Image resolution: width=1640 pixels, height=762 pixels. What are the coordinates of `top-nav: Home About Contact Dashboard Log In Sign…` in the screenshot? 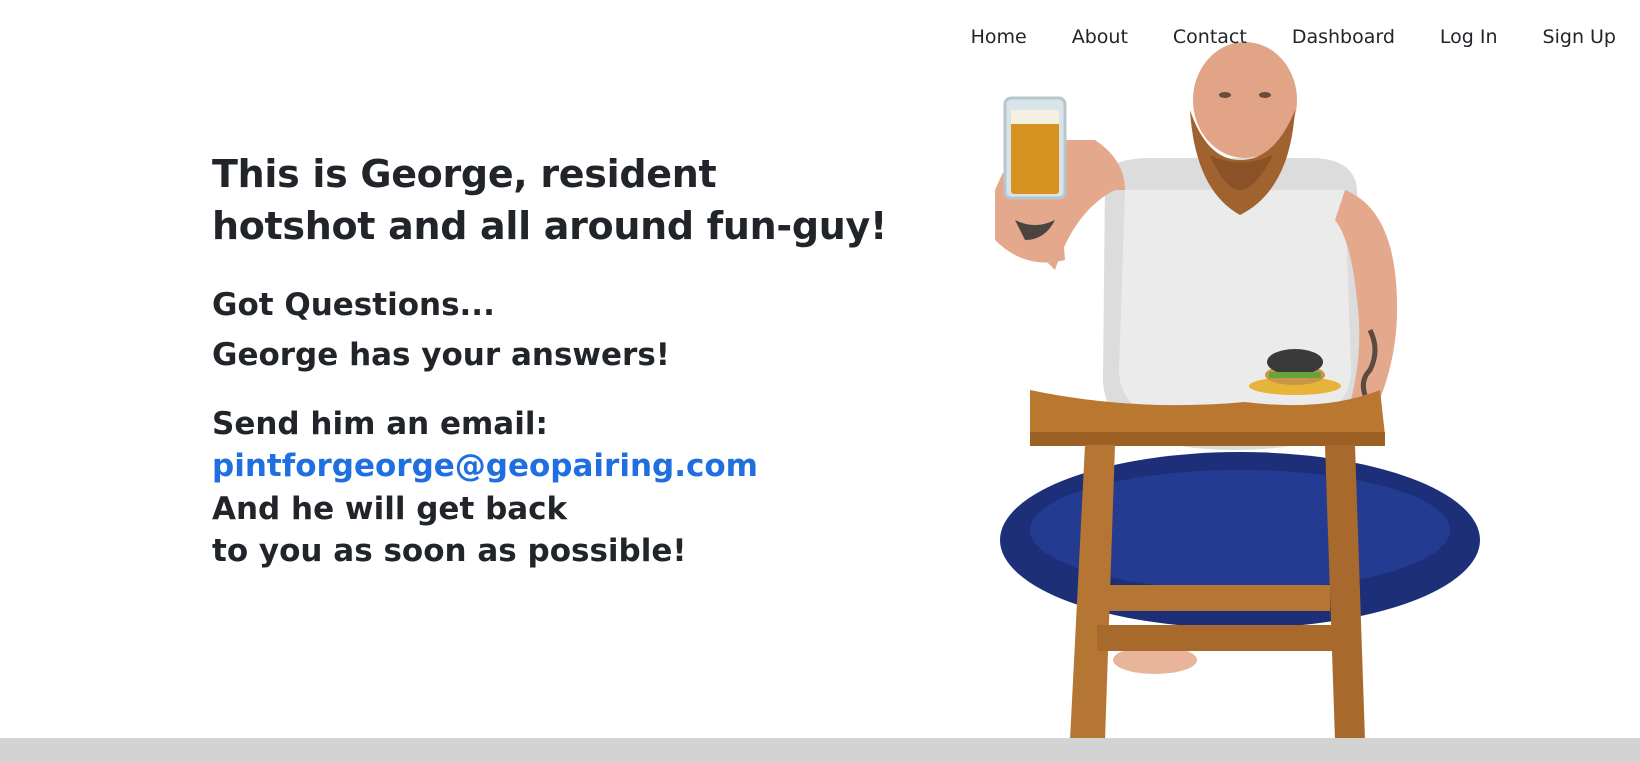 It's located at (1293, 37).